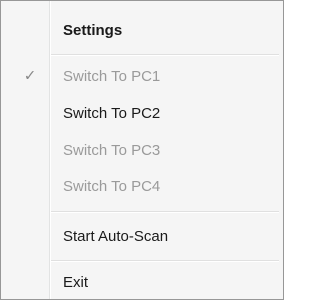 The width and height of the screenshot is (320, 301). Describe the element at coordinates (93, 30) in the screenshot. I see `menu-item-label: Settings` at that location.